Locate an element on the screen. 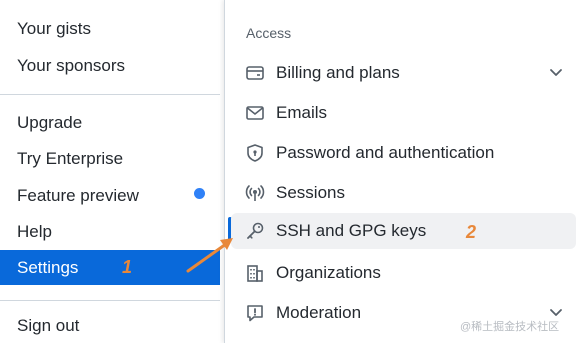 Image resolution: width=581 pixels, height=343 pixels. shield-lock-icon is located at coordinates (255, 153).